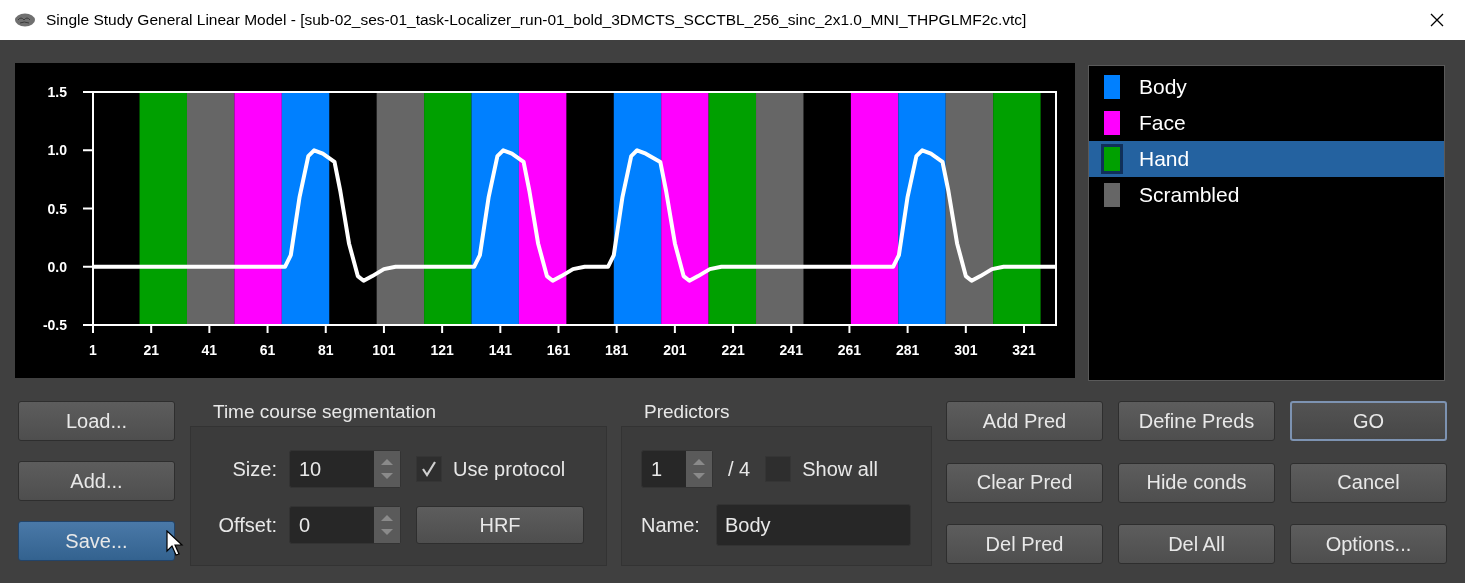  Describe the element at coordinates (57, 92) in the screenshot. I see `tick-label: 1.5` at that location.